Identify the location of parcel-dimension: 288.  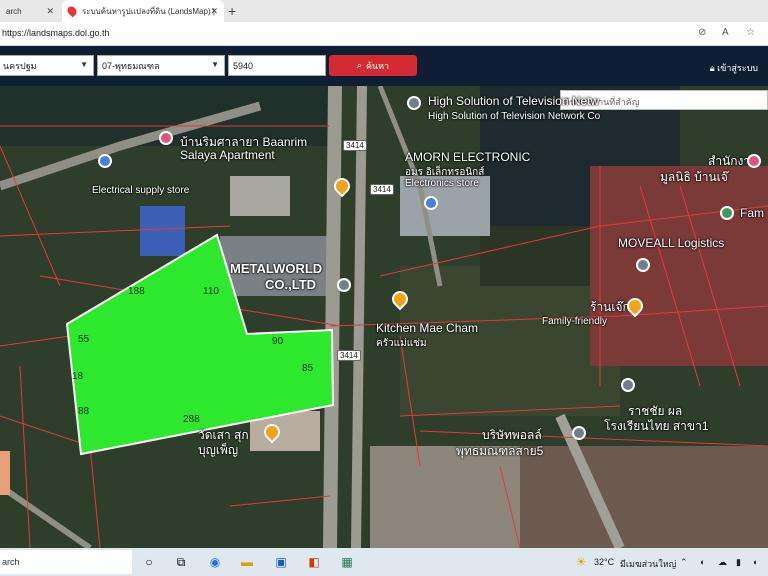
(191, 419).